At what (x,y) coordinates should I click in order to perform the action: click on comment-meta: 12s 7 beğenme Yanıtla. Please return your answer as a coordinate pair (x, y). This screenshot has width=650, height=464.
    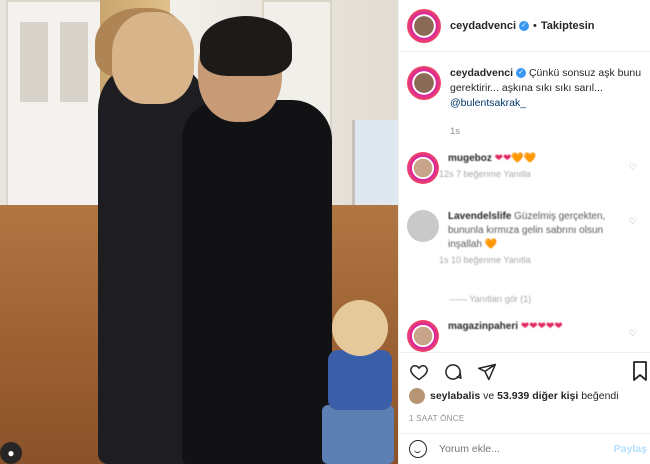
    Looking at the image, I should click on (485, 174).